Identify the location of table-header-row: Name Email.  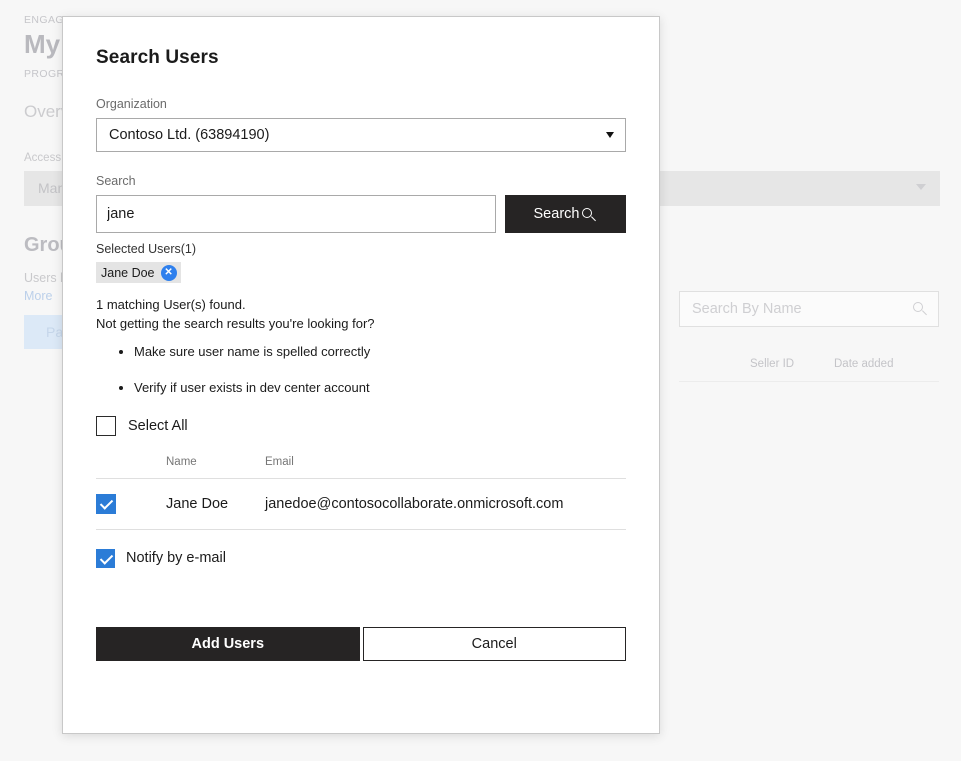
(361, 467).